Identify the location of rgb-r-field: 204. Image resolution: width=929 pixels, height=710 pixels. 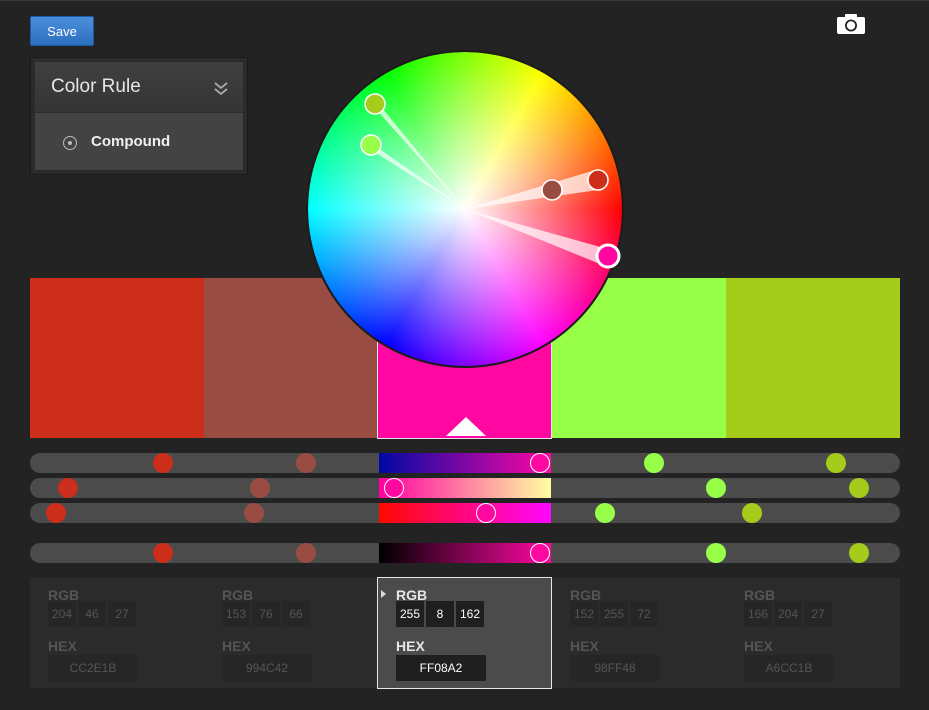
(62, 614).